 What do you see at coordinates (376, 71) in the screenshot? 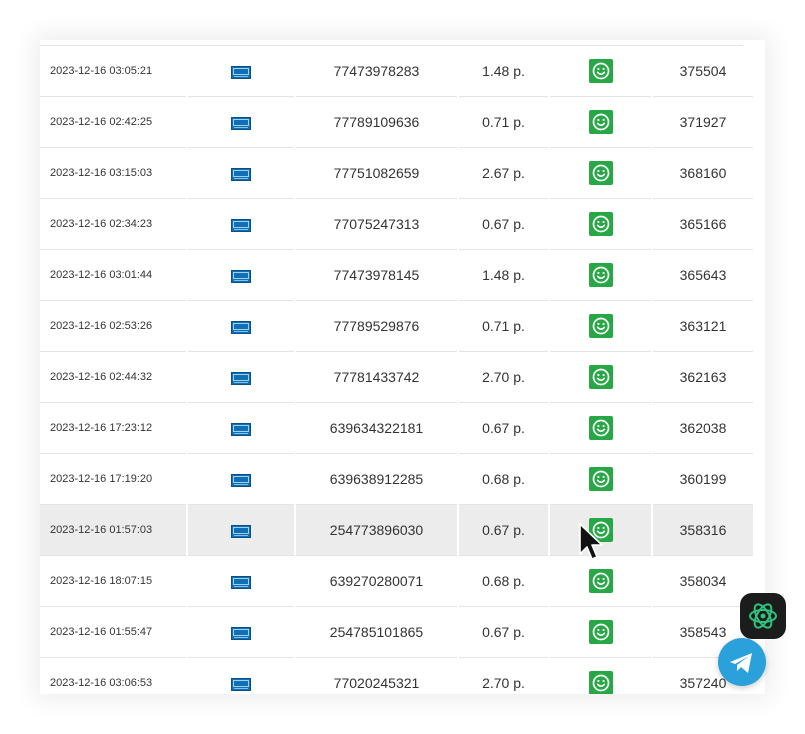
I see `number-cell: 77473978283` at bounding box center [376, 71].